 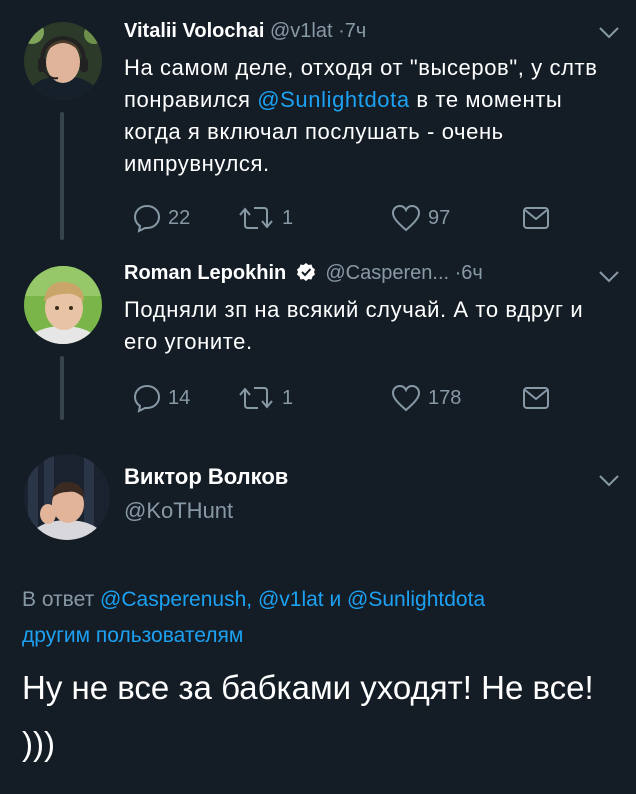 I want to click on like-button: 97, so click(x=420, y=218).